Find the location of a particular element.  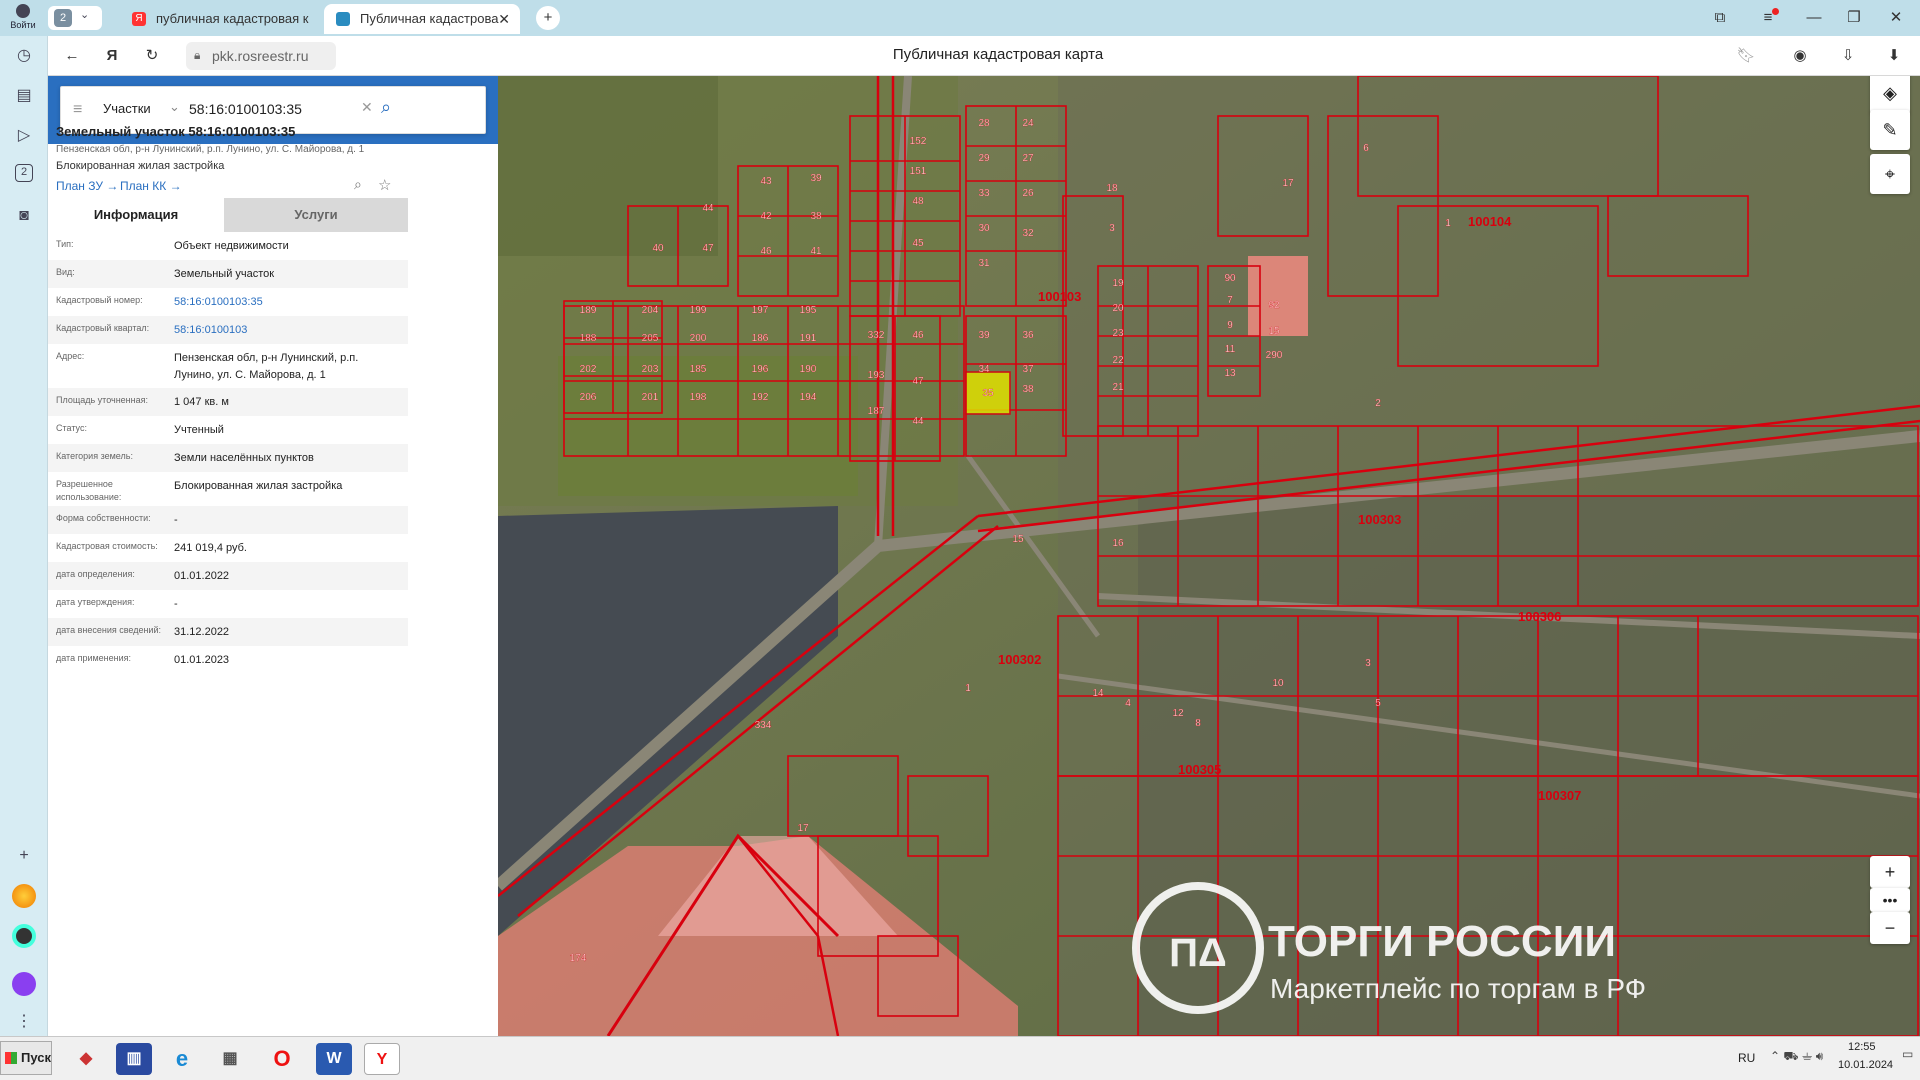

parcel-label: 151 is located at coordinates (918, 171).